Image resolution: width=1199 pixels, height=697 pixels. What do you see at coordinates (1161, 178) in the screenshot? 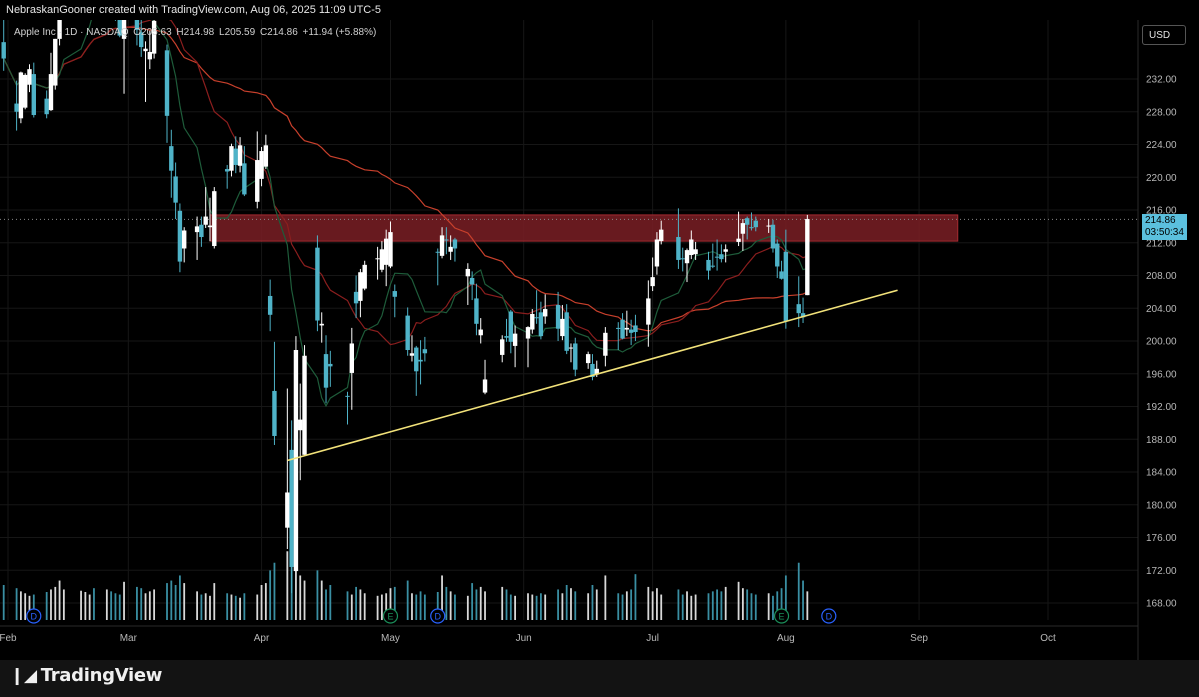
I see `price-tick-label: 220.00` at bounding box center [1161, 178].